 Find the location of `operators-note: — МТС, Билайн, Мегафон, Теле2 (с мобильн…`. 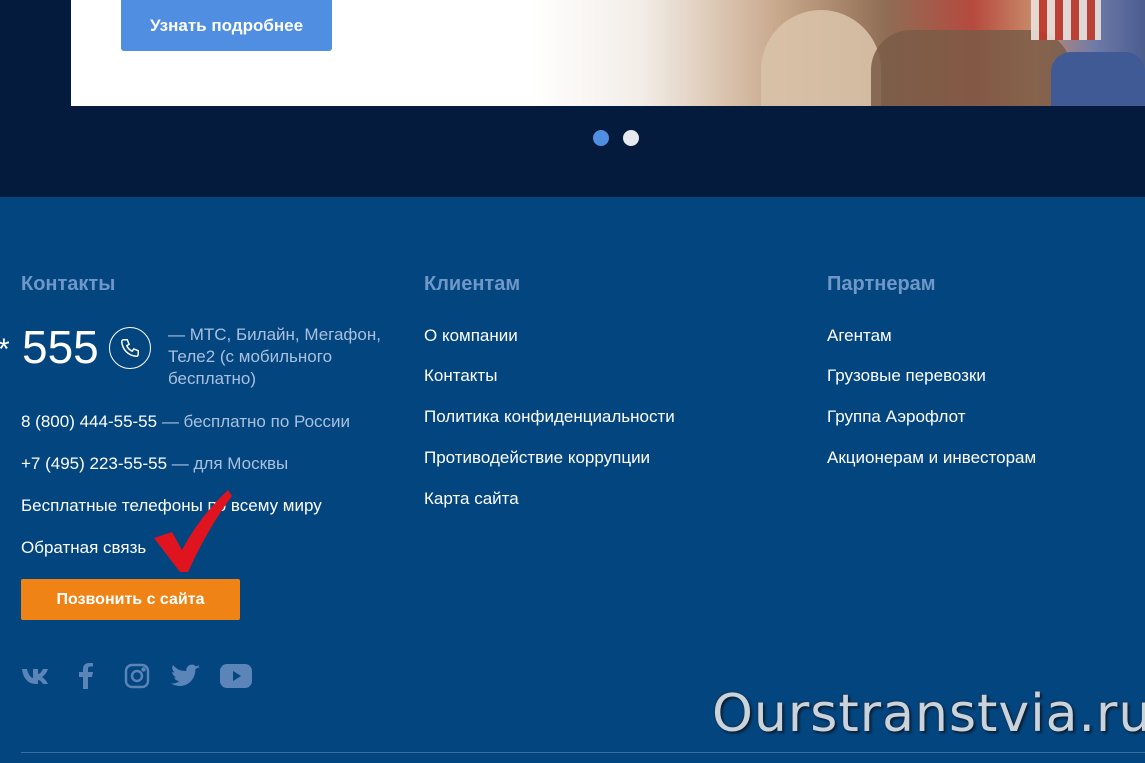

operators-note: — МТС, Билайн, Мегафон, Теле2 (с мобильн… is located at coordinates (274, 356).